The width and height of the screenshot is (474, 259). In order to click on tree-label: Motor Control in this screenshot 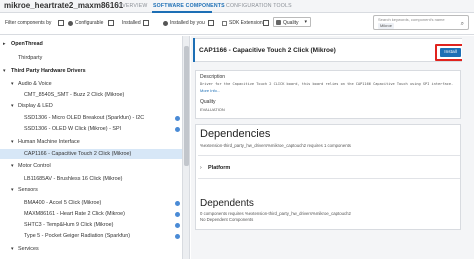, I will do `click(34, 166)`.